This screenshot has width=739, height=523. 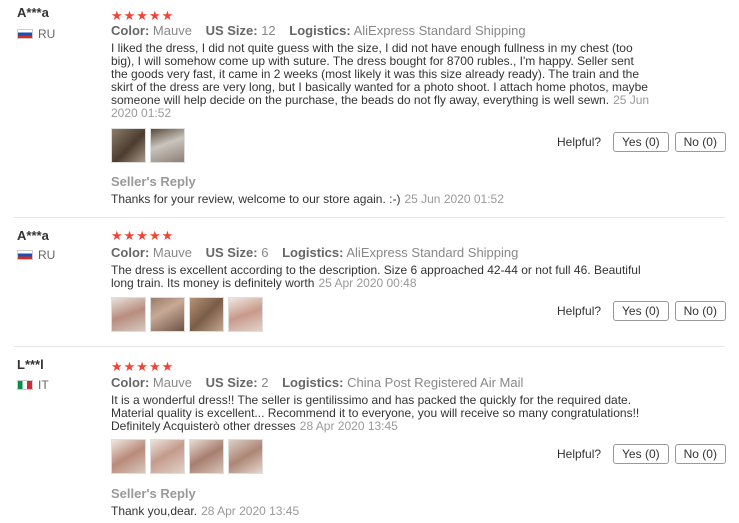 I want to click on logistics-value: China Post Registered Air Mail, so click(x=435, y=382).